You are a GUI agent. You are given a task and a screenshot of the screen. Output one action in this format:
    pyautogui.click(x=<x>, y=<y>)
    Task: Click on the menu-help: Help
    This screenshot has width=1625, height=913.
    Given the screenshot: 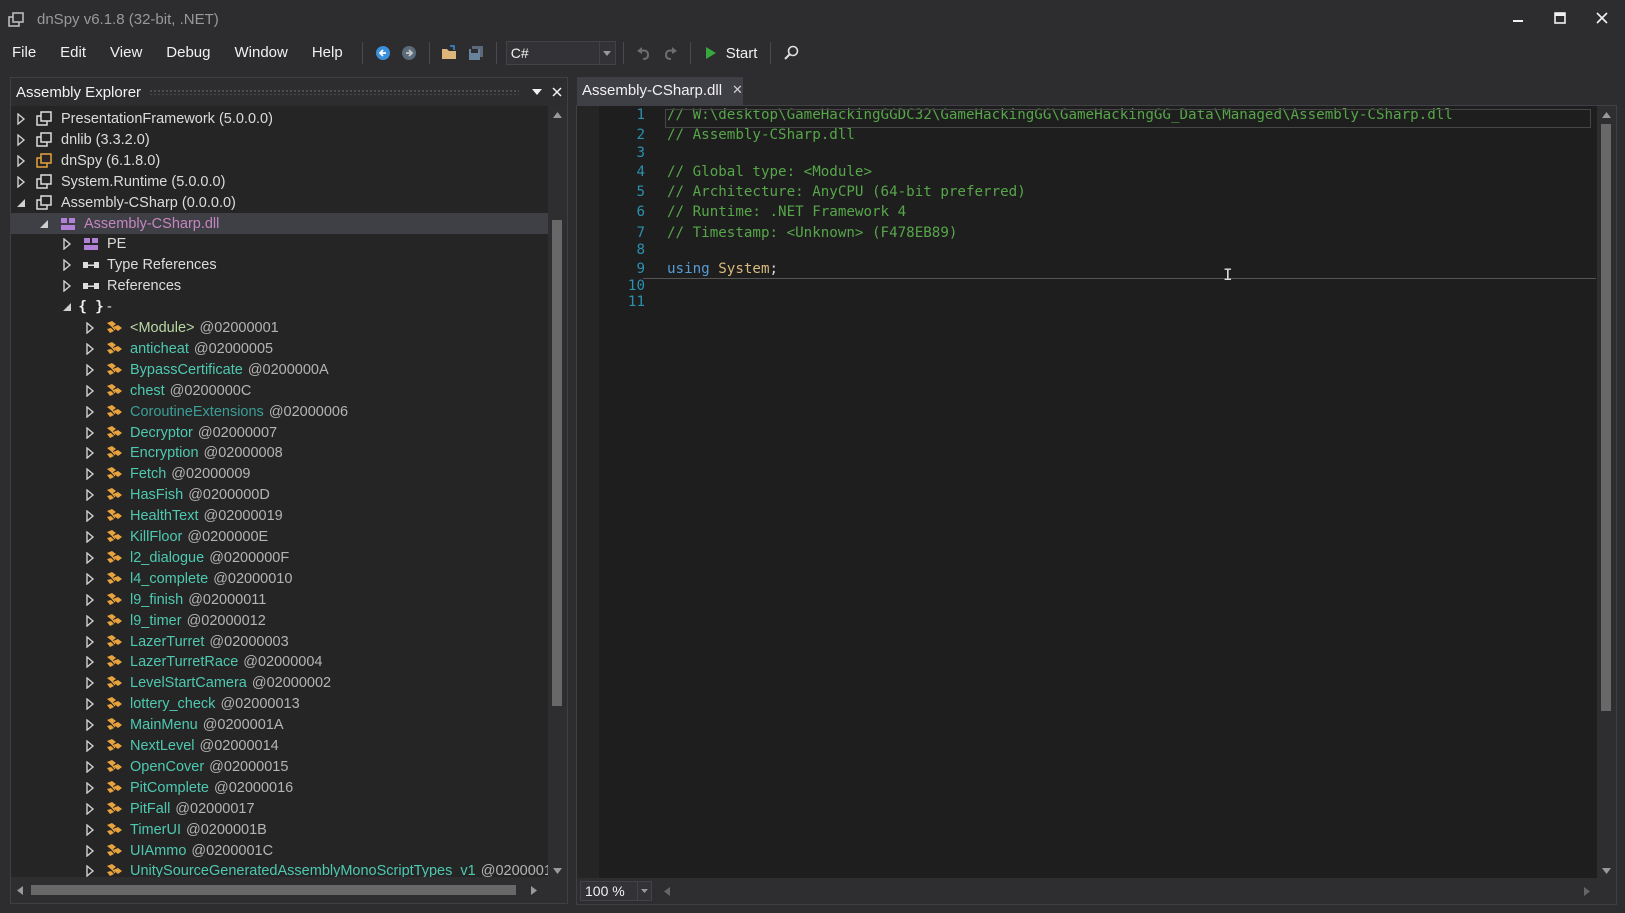 What is the action you would take?
    pyautogui.click(x=327, y=53)
    